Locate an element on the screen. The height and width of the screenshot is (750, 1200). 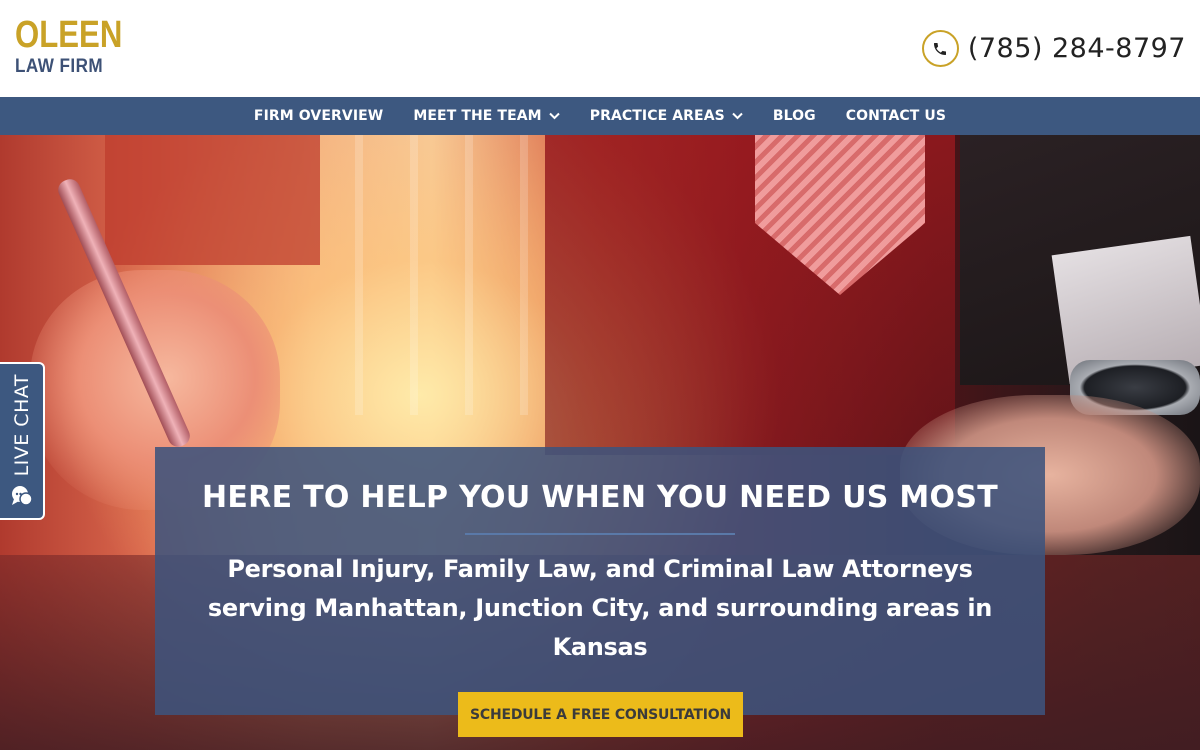
nav-item-meet-the-team: MEET THE TEAM is located at coordinates (486, 116).